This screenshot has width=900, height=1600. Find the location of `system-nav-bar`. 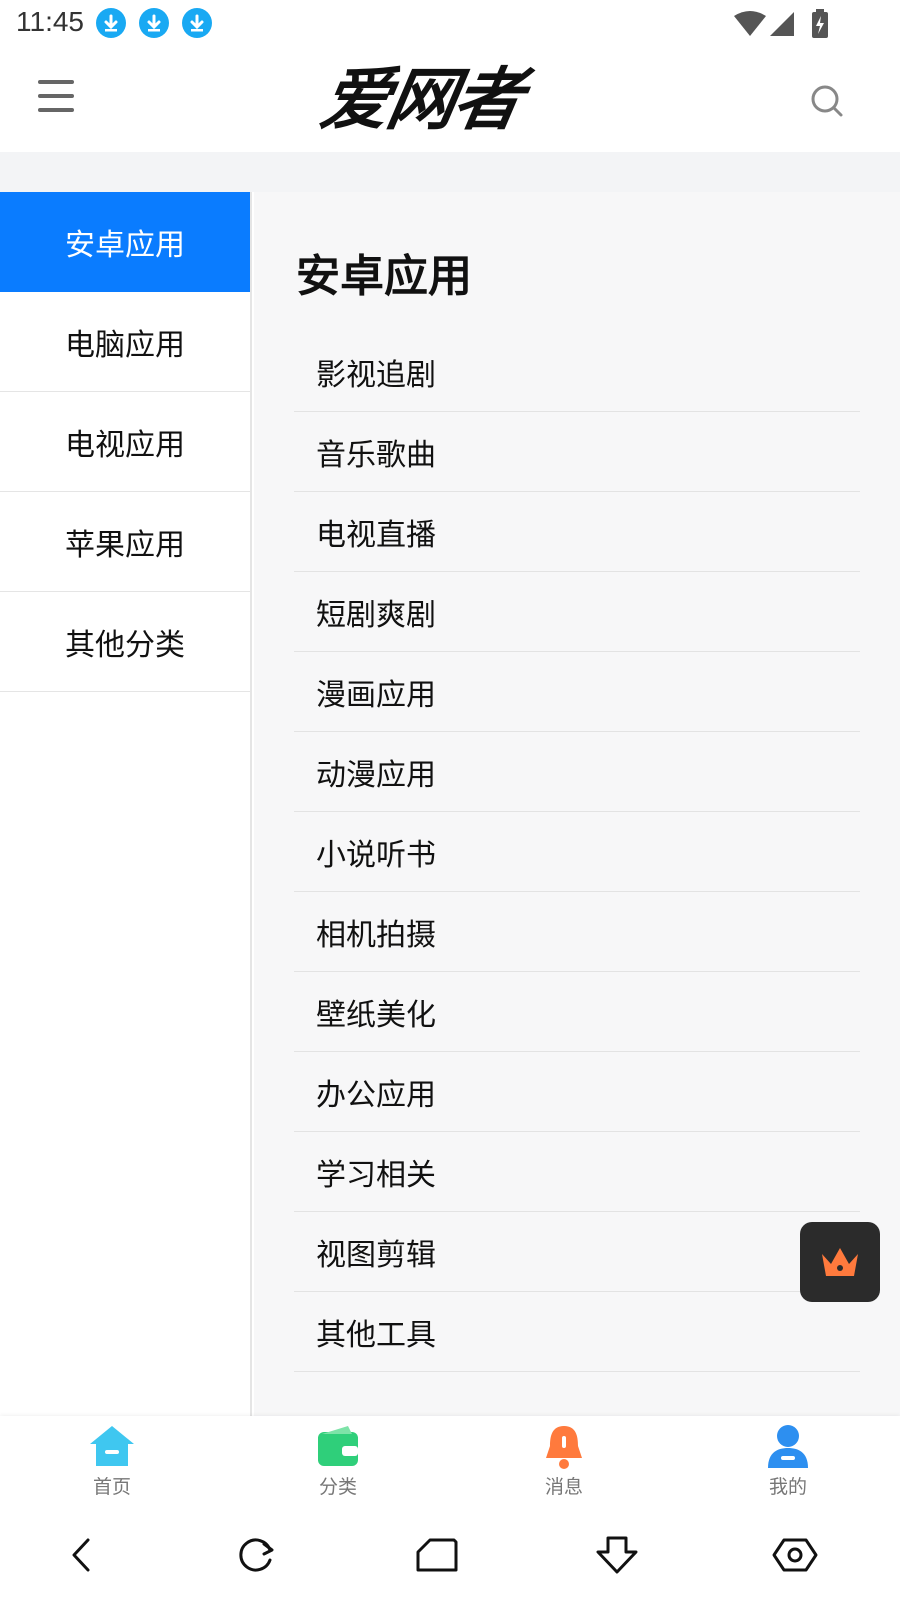

system-nav-bar is located at coordinates (450, 1555).